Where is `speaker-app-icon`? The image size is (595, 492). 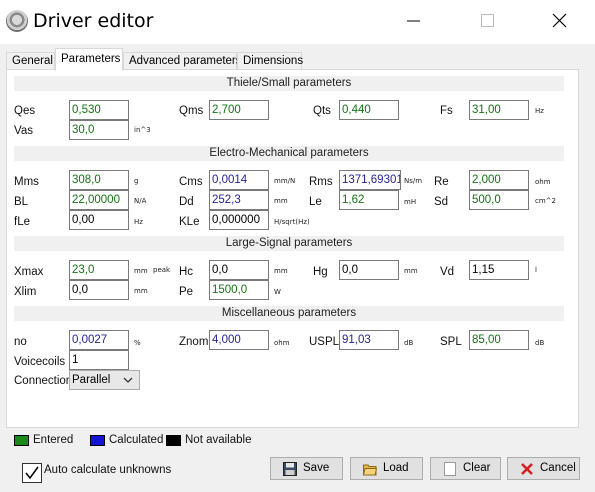
speaker-app-icon is located at coordinates (17, 21).